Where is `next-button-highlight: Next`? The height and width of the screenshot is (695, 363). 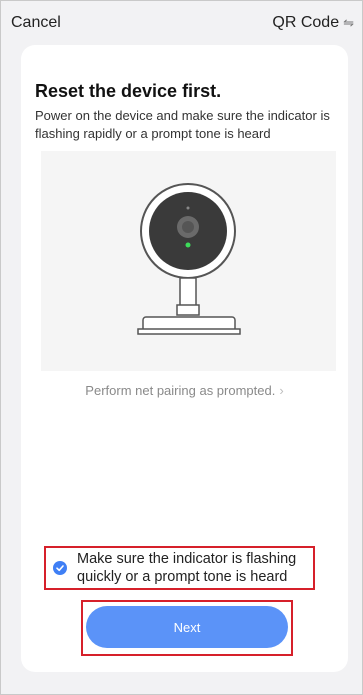
next-button-highlight: Next is located at coordinates (187, 628).